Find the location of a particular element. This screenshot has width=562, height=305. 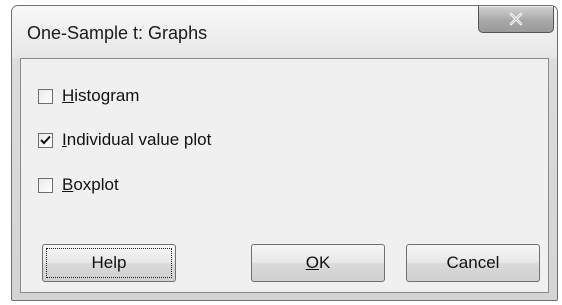

histogram-label: Histogram is located at coordinates (101, 95).